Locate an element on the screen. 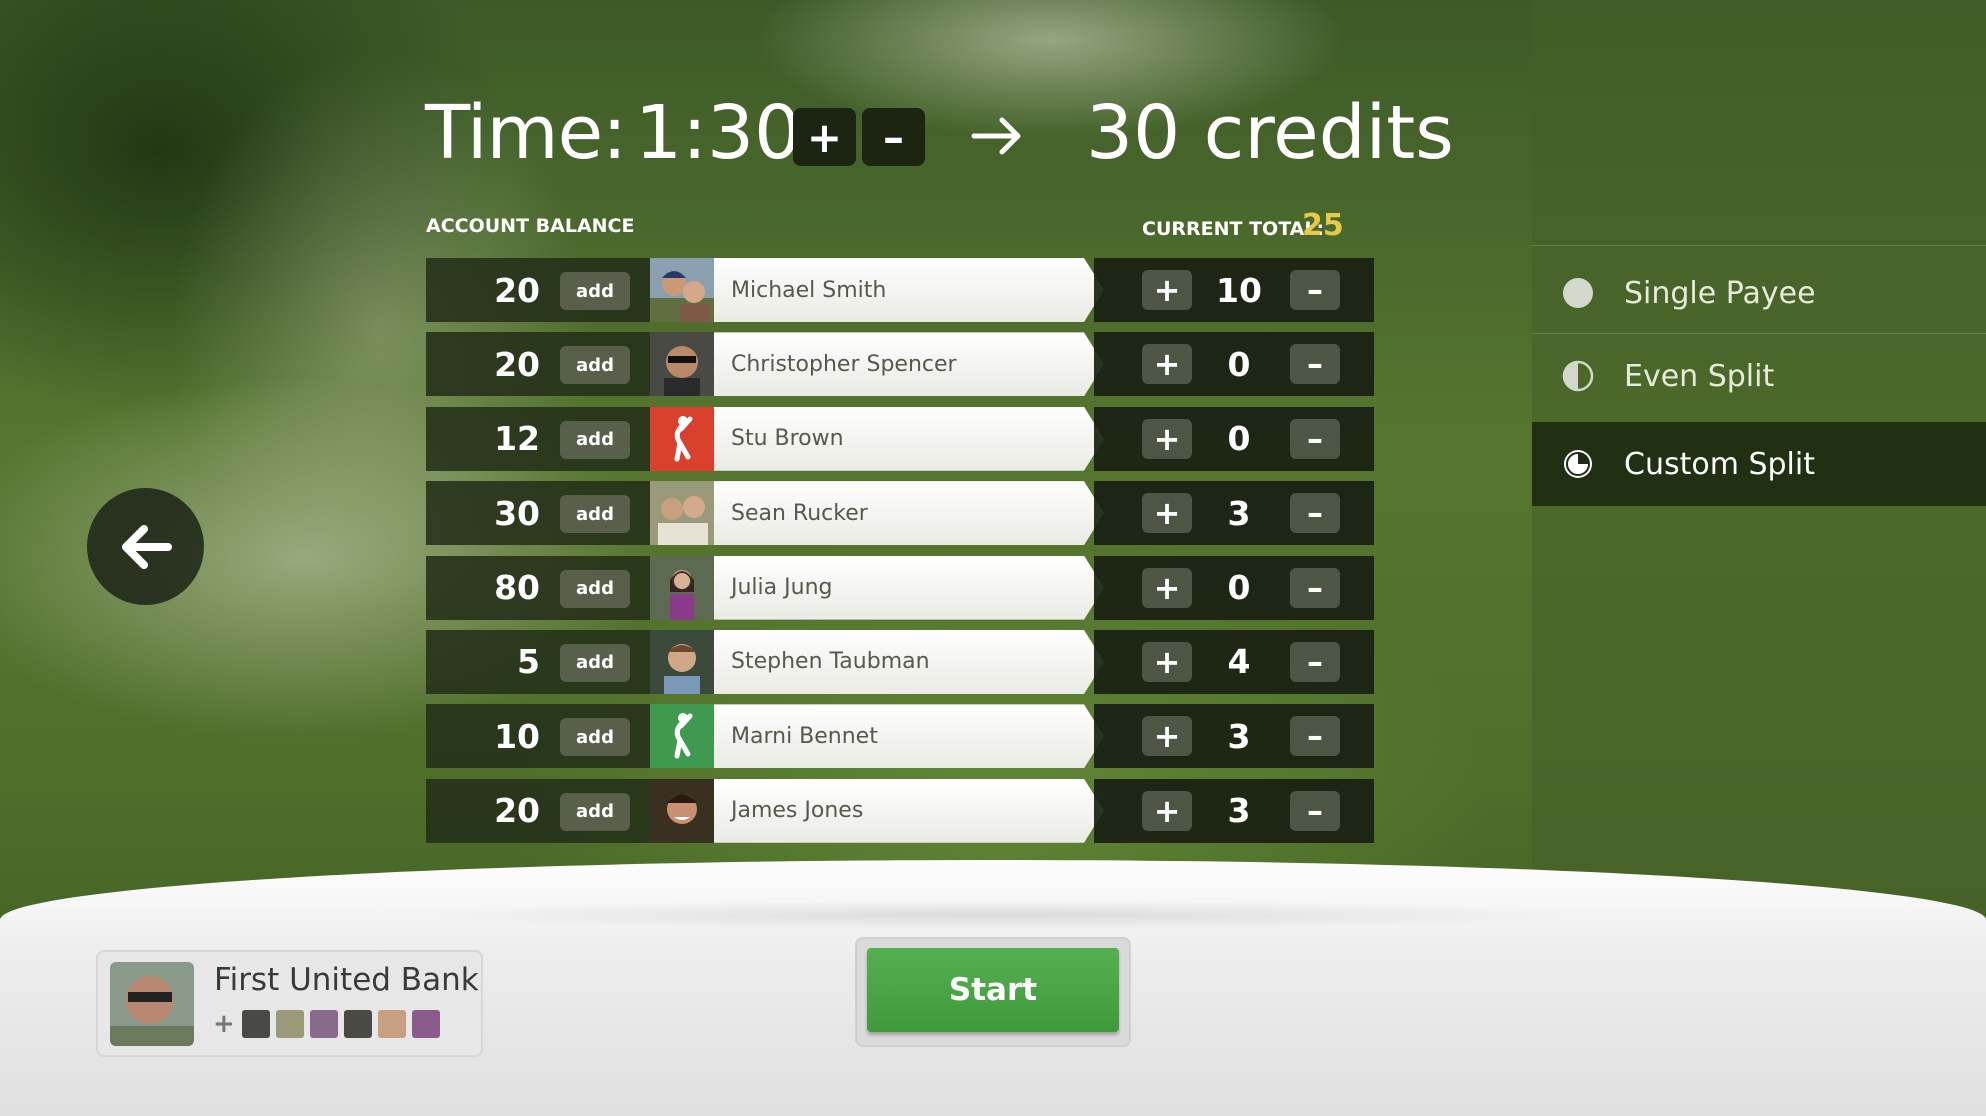  share-controls: + 0 – is located at coordinates (1234, 364).